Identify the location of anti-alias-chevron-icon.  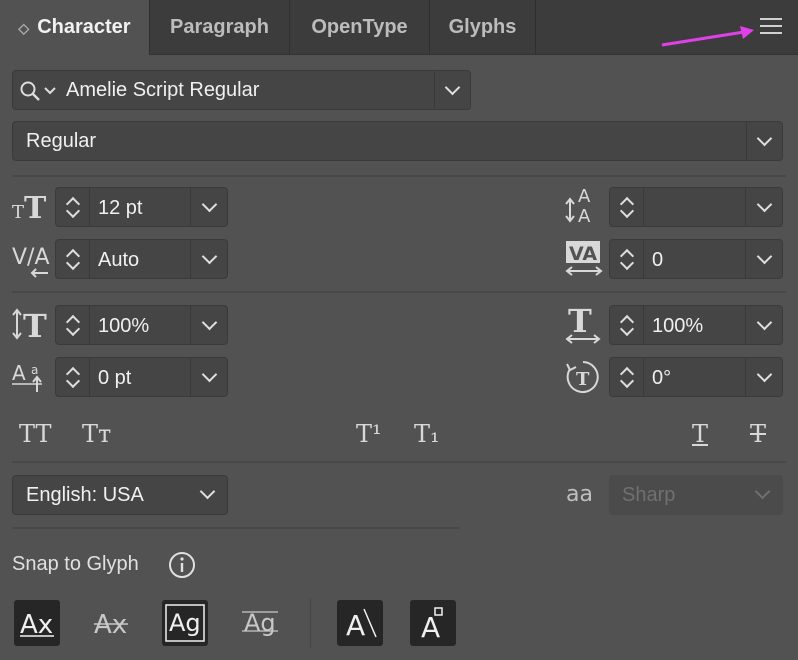
(762, 491).